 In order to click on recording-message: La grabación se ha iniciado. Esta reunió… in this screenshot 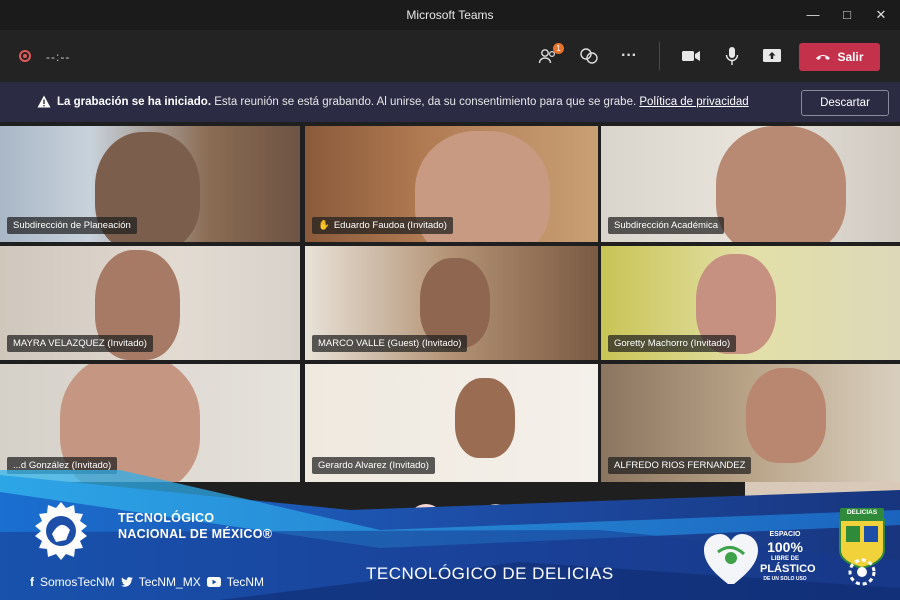, I will do `click(403, 102)`.